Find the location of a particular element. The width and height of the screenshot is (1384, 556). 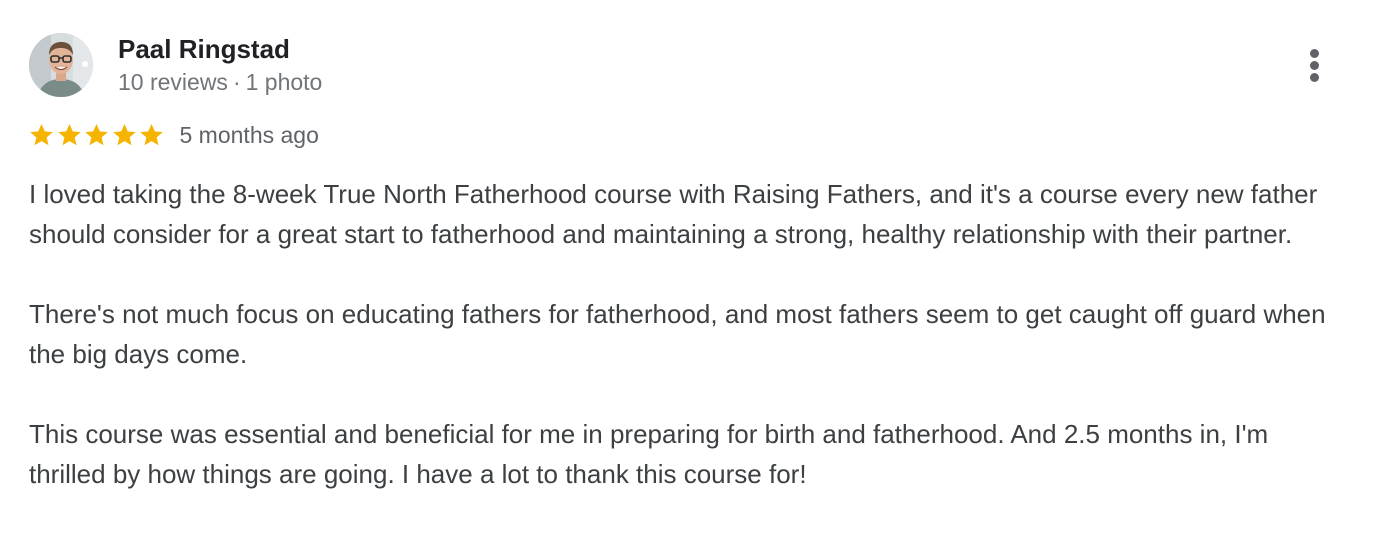

reviewer-avatar is located at coordinates (61, 65).